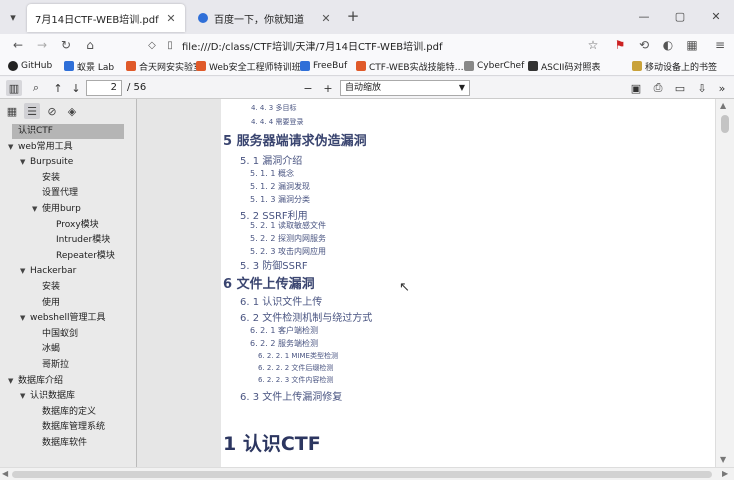 Image resolution: width=734 pixels, height=480 pixels. Describe the element at coordinates (104, 88) in the screenshot. I see `page-number-input: 2` at that location.